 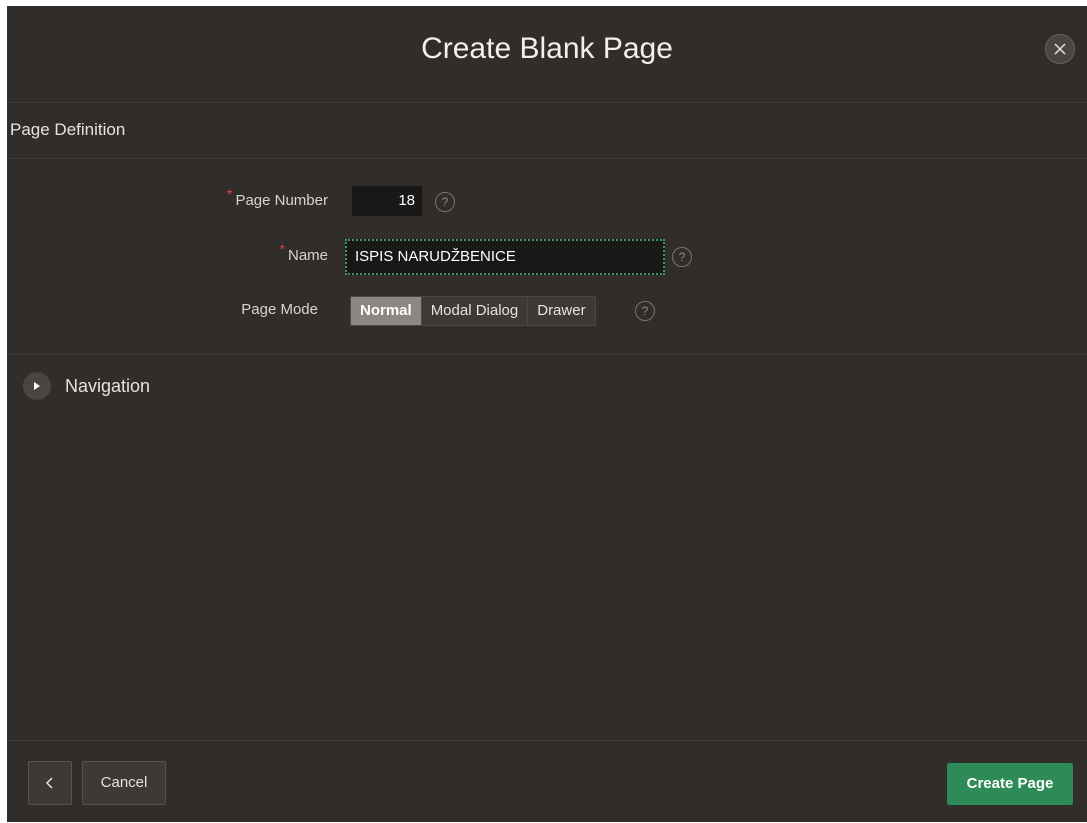 I want to click on chevron-left-icon, so click(x=49, y=783).